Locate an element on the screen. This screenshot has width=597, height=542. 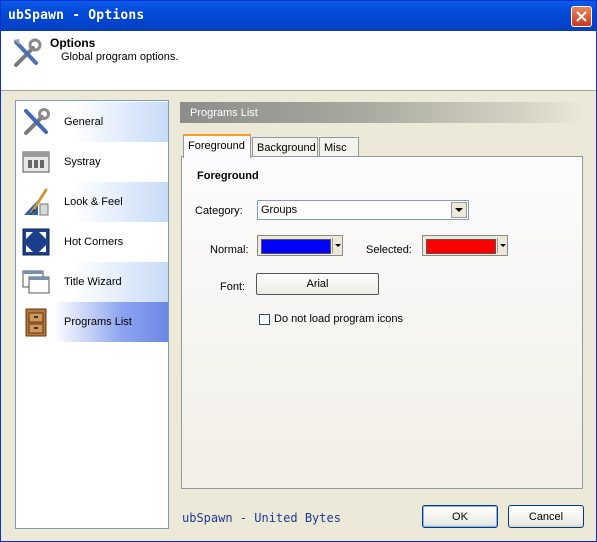
panel-title-bar: Programs List is located at coordinates (382, 112).